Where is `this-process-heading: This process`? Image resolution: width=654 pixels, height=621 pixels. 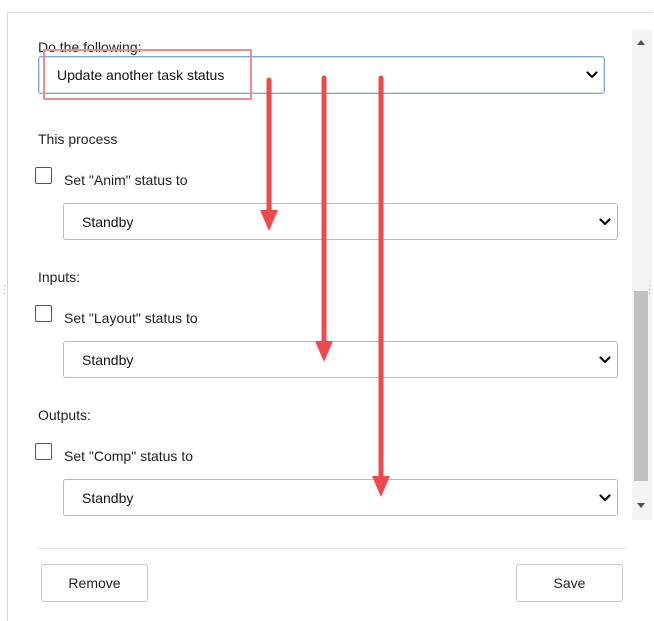
this-process-heading: This process is located at coordinates (78, 139).